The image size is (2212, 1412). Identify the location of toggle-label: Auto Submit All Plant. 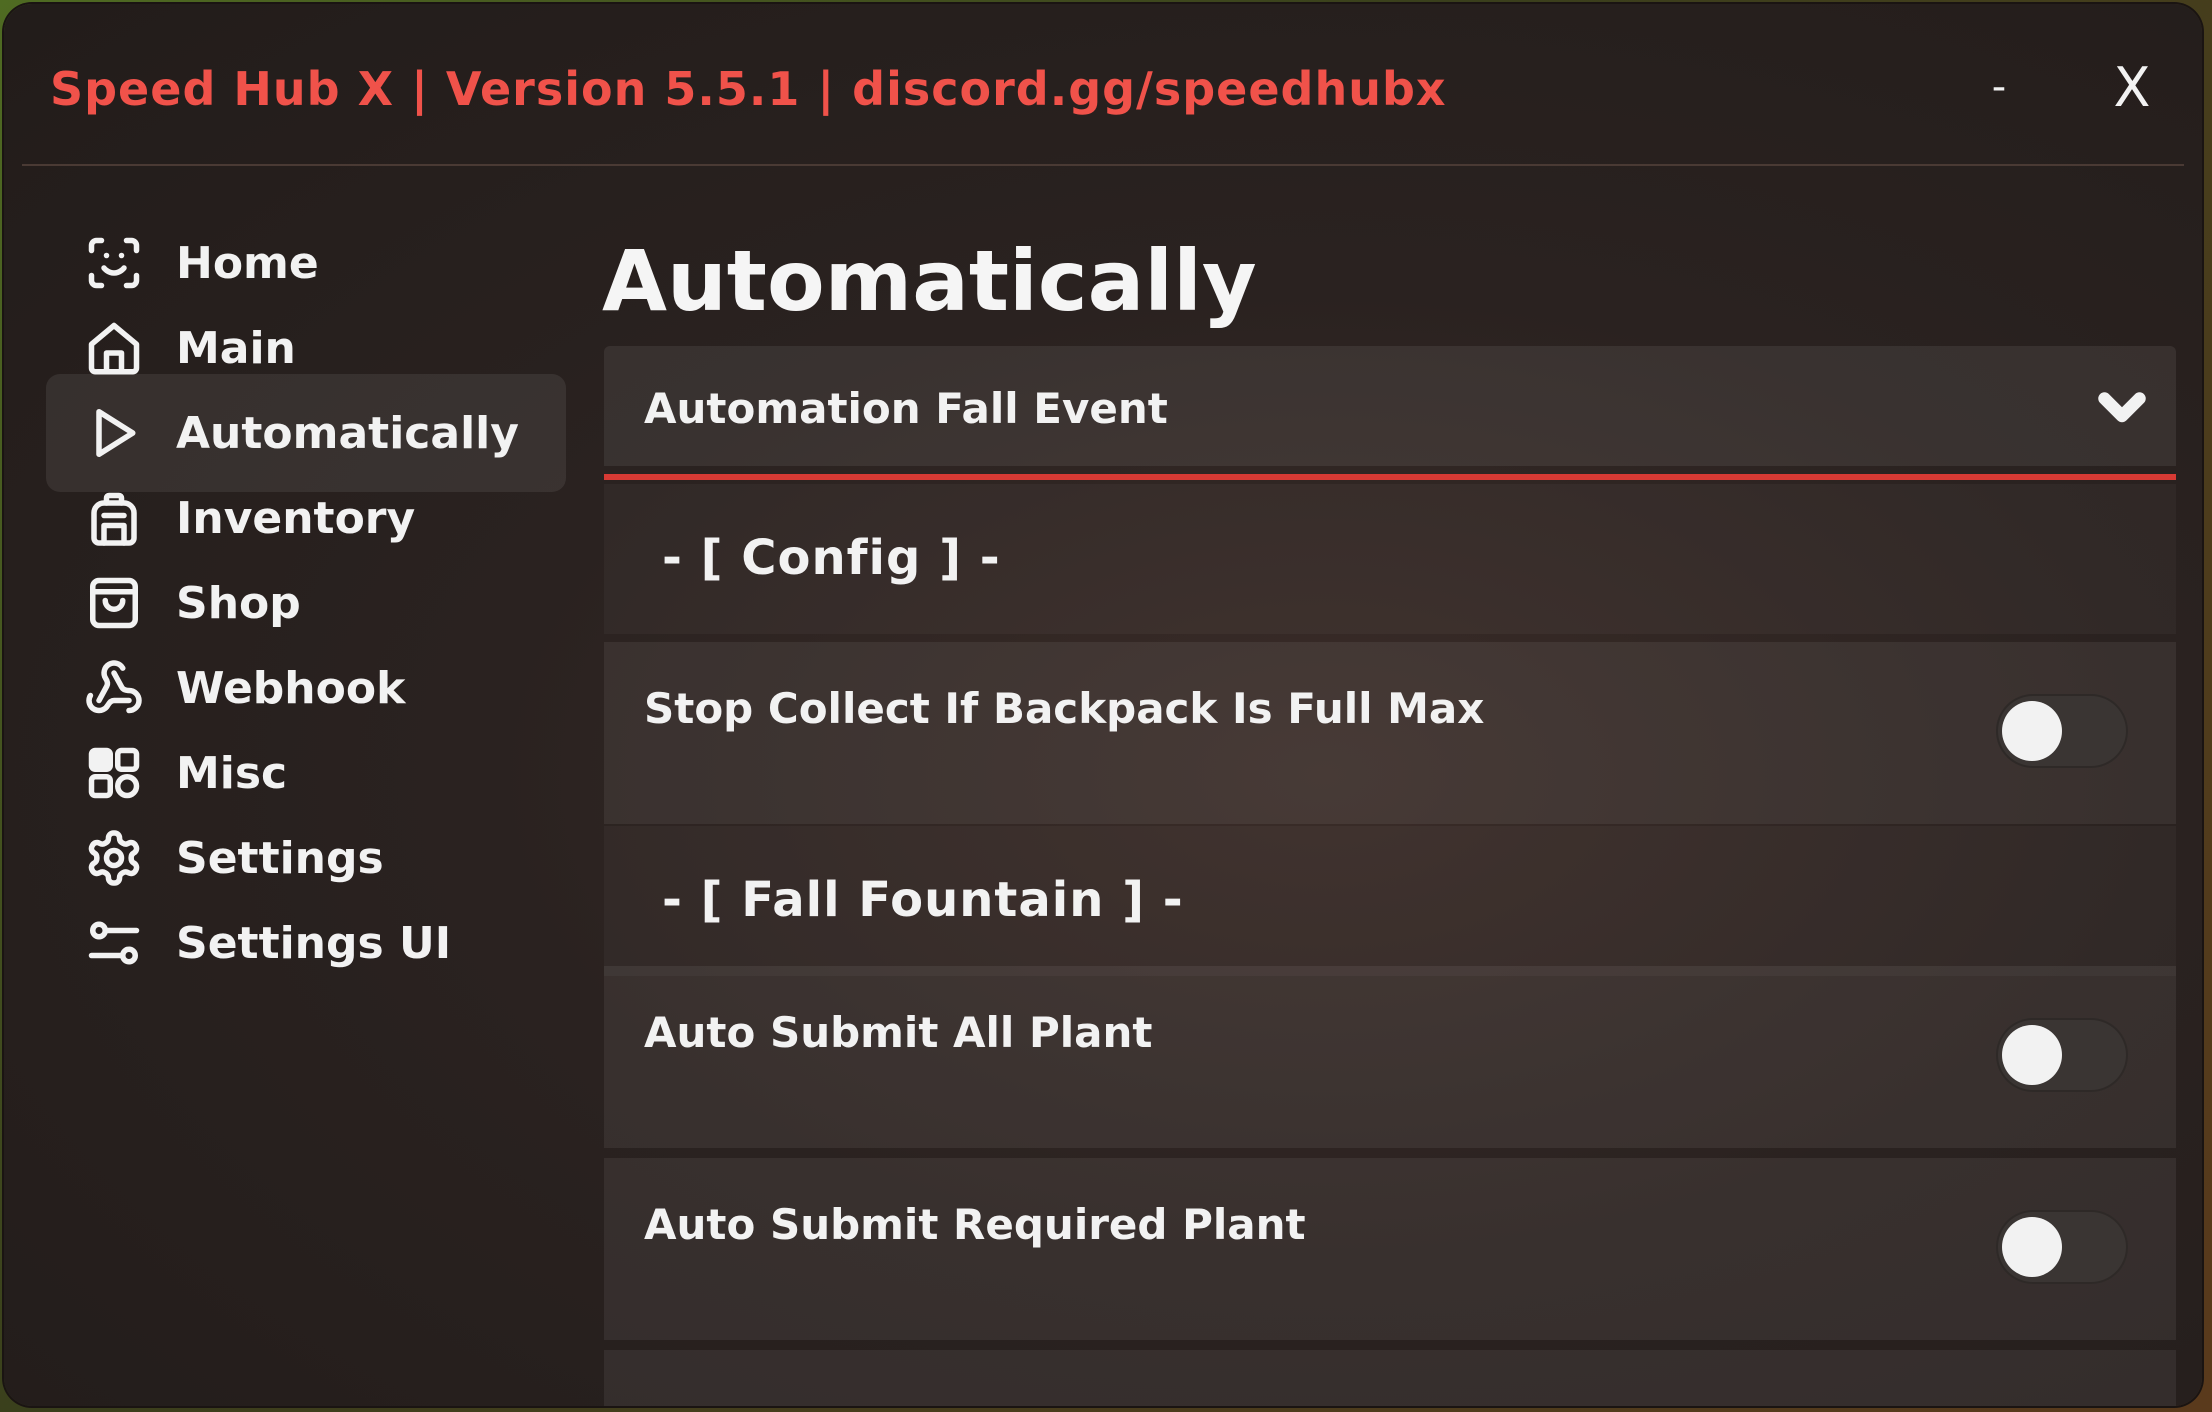
(898, 1032).